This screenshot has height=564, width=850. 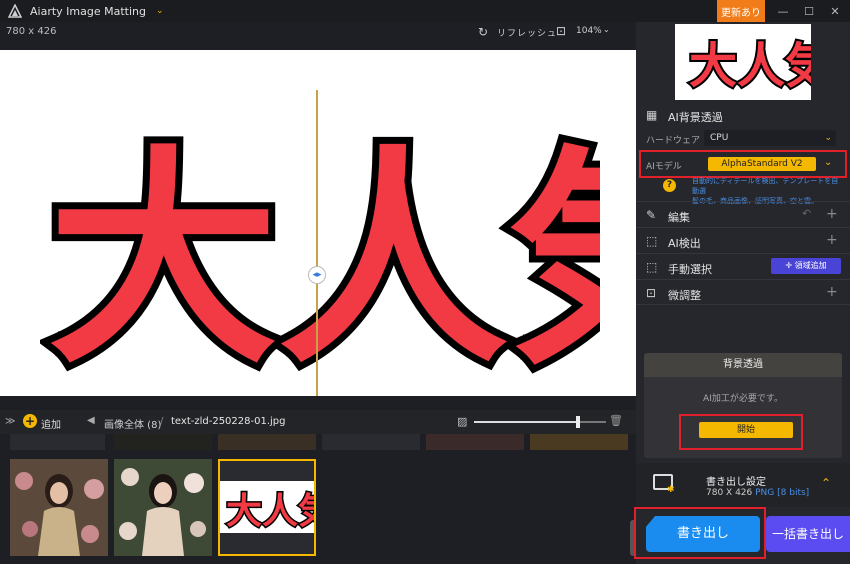 I want to click on artwork-thumbnail: 大人気!, so click(x=267, y=507).